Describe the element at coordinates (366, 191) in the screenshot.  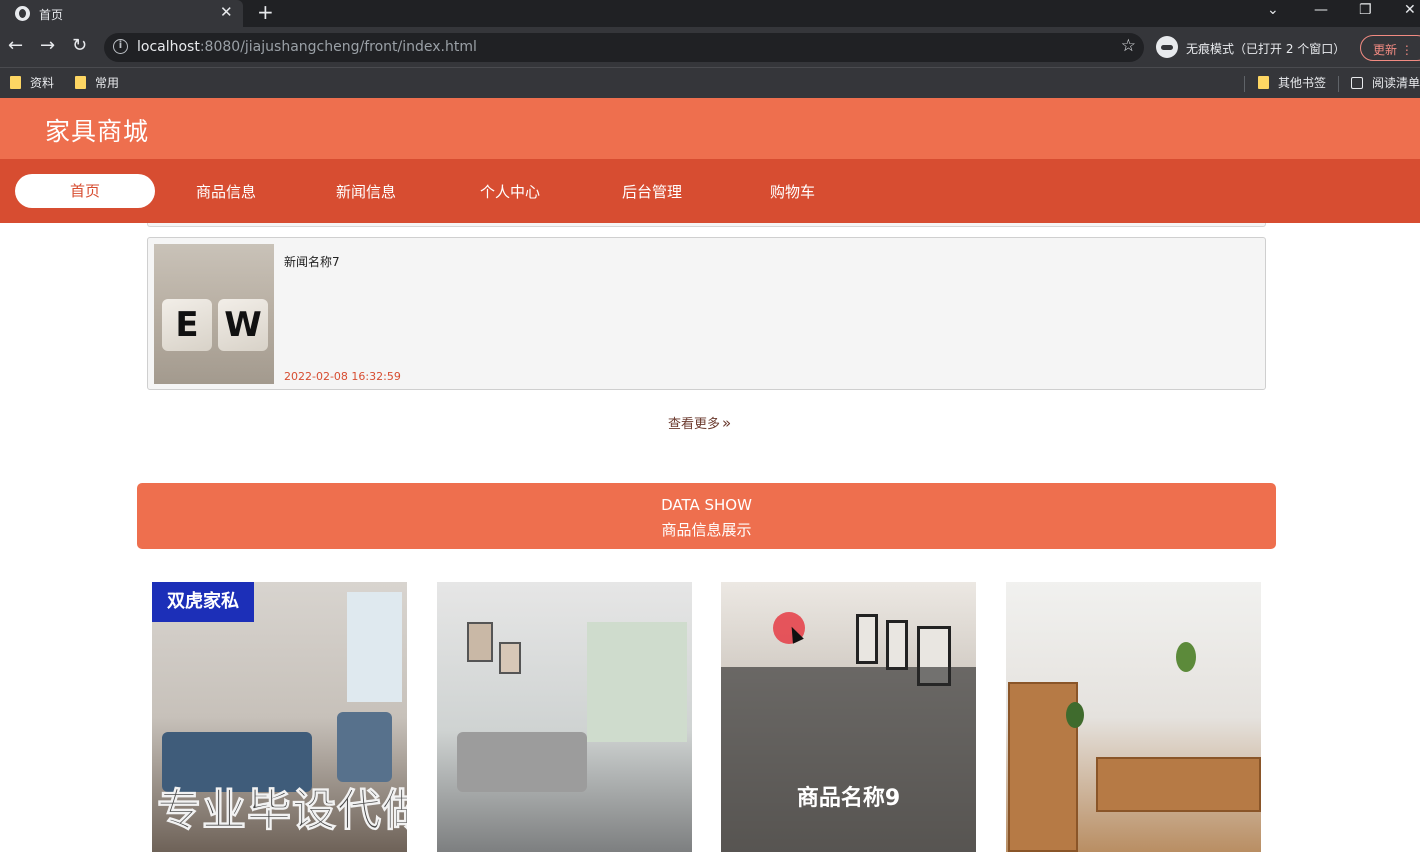
I see `nav-news: 新闻信息` at that location.